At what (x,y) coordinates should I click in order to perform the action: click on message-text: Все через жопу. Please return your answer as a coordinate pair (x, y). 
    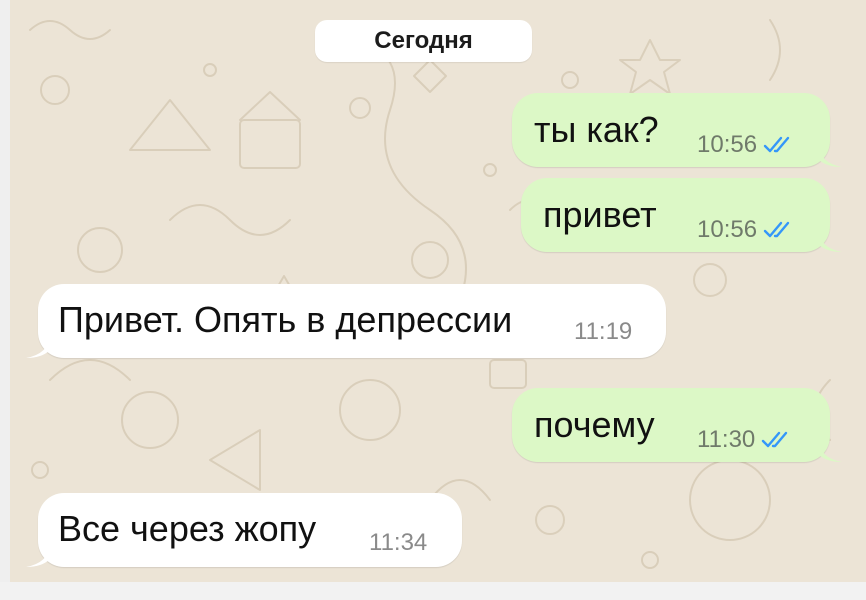
    Looking at the image, I should click on (187, 528).